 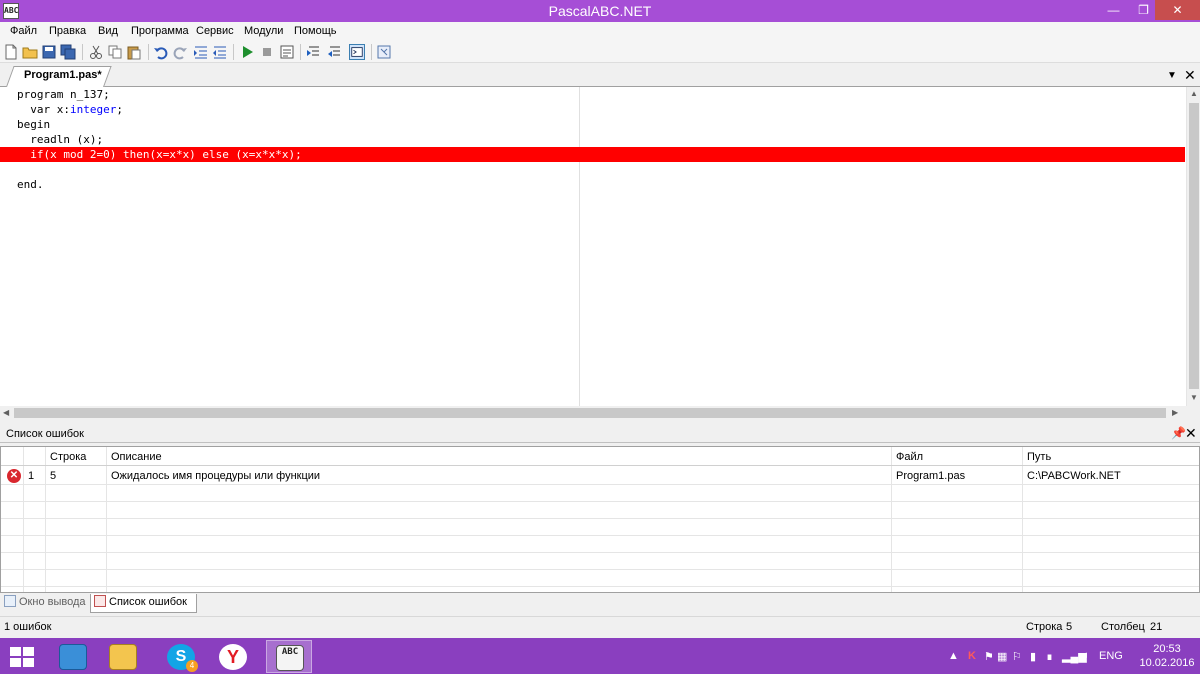 I want to click on status-line-value: 5, so click(x=1069, y=627).